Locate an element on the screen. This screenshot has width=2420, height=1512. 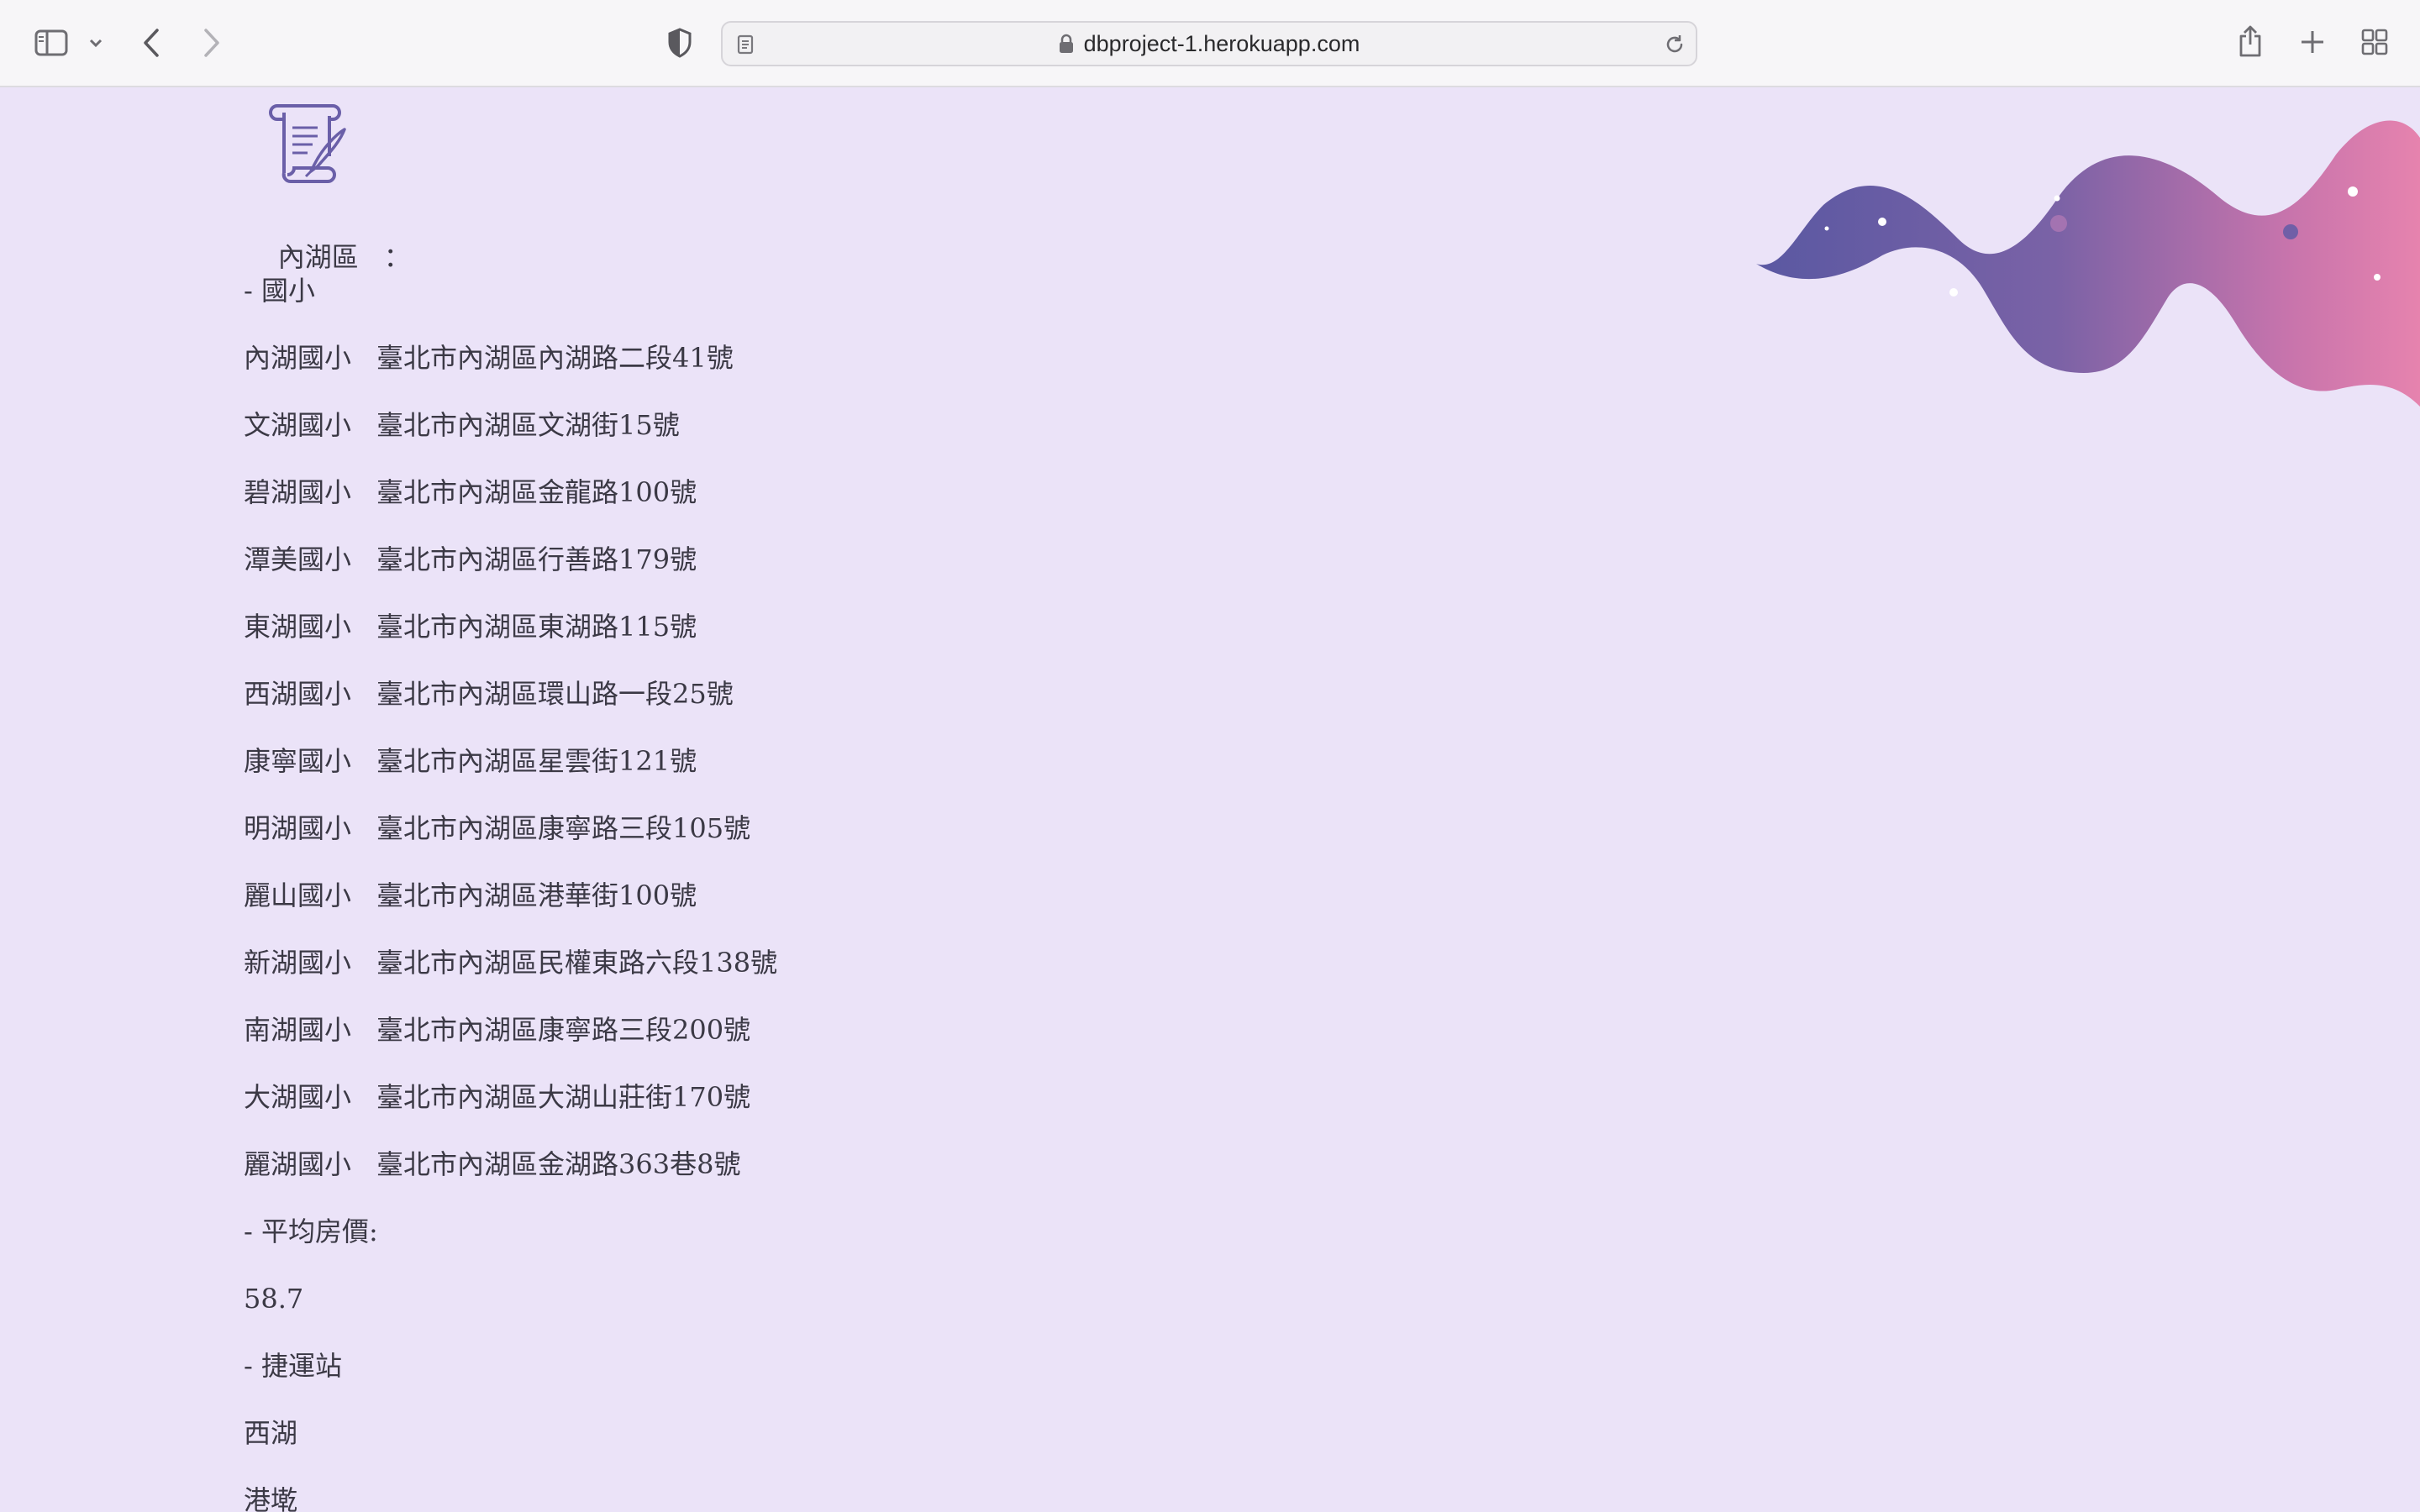
price-value: 58.7 is located at coordinates (274, 1299).